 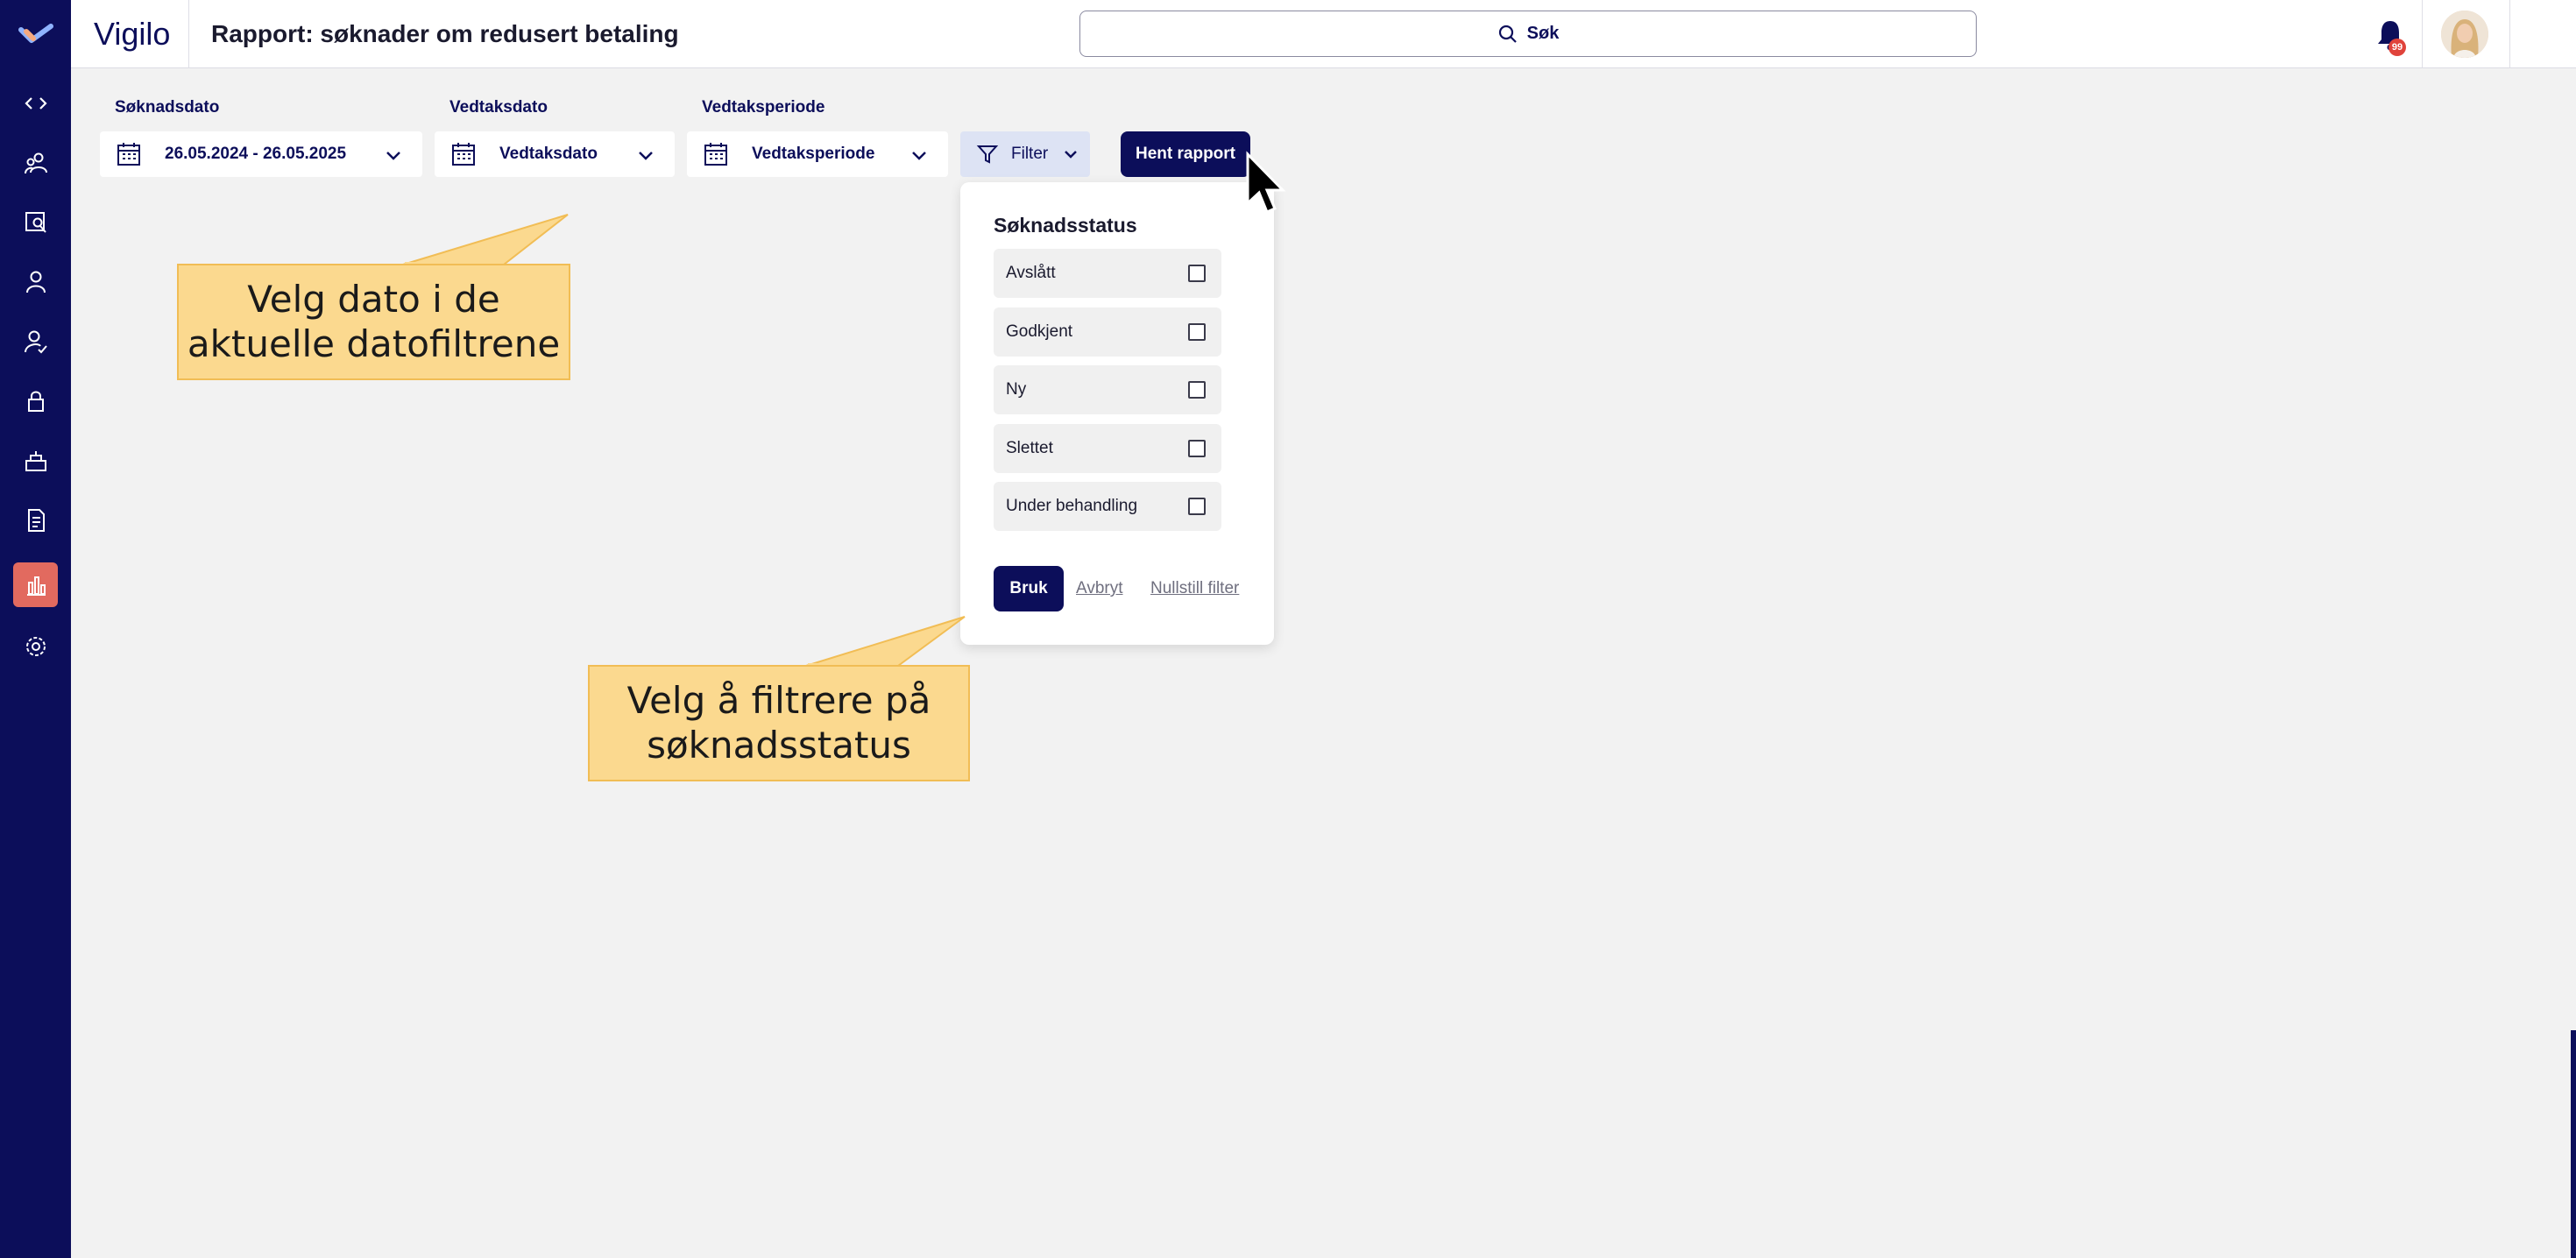 I want to click on vedtaksdato-value: Vedtaksdato, so click(x=548, y=154).